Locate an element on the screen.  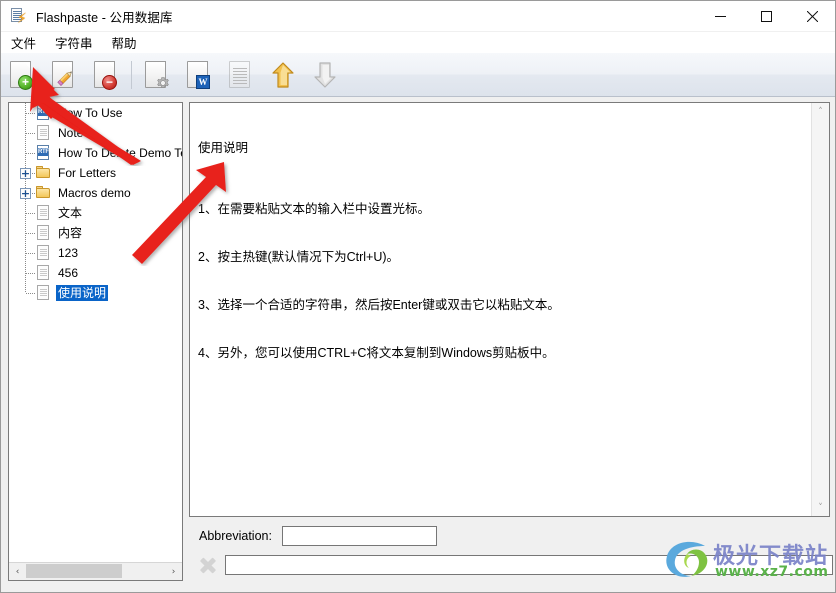
content-line-3: 3、选择一个合适的字符串，然后按Enter键或双击它以粘贴文本。 is located at coordinates (379, 305).